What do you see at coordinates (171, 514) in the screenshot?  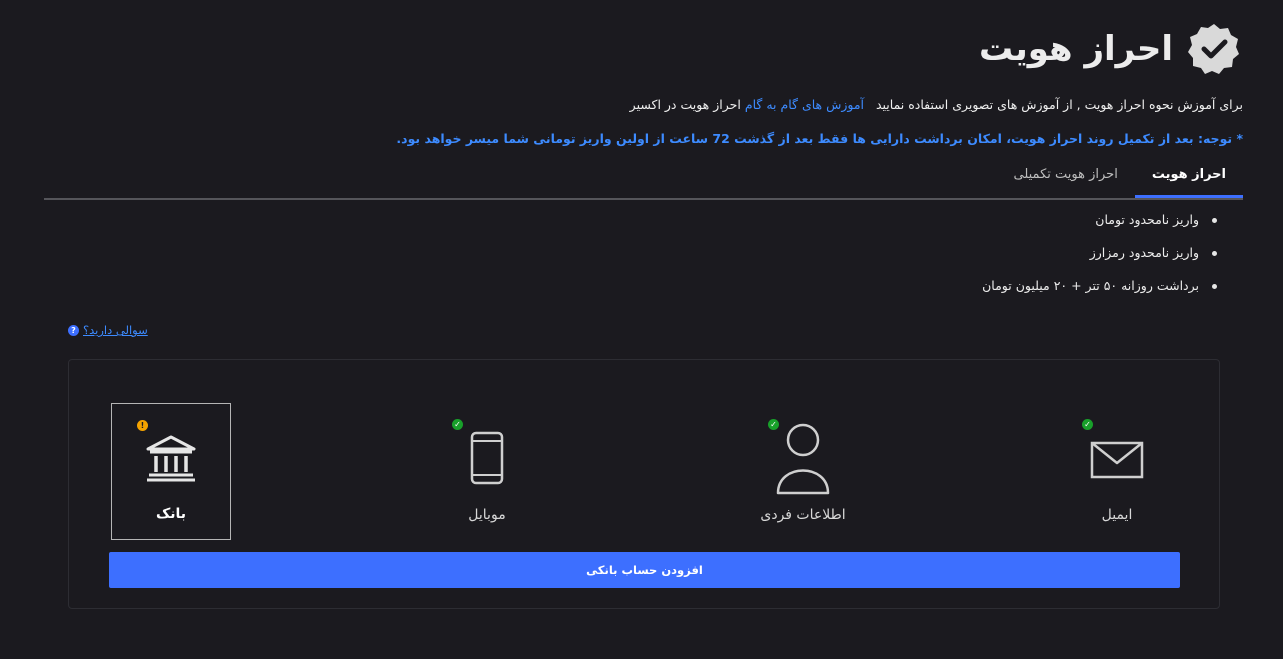 I see `step-label: بانک` at bounding box center [171, 514].